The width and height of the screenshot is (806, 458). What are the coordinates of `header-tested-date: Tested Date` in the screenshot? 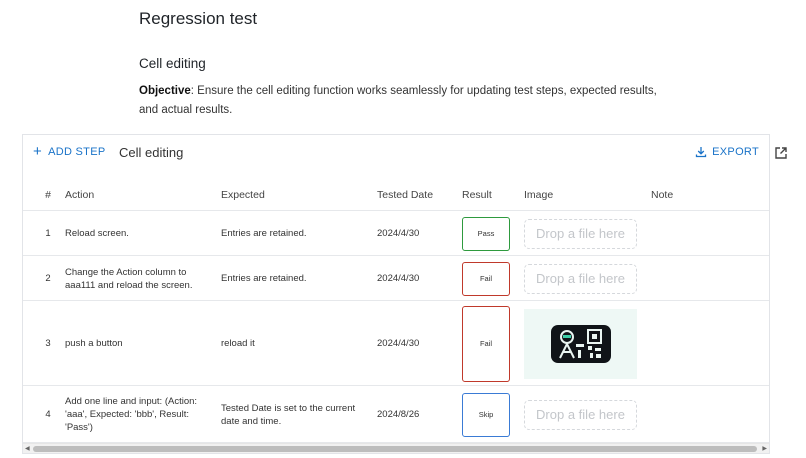 It's located at (412, 194).